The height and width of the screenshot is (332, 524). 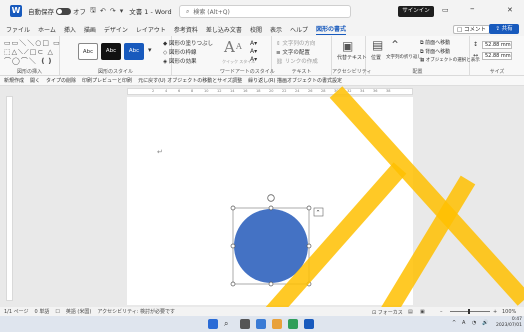 What do you see at coordinates (271, 198) in the screenshot?
I see `rotation-handle` at bounding box center [271, 198].